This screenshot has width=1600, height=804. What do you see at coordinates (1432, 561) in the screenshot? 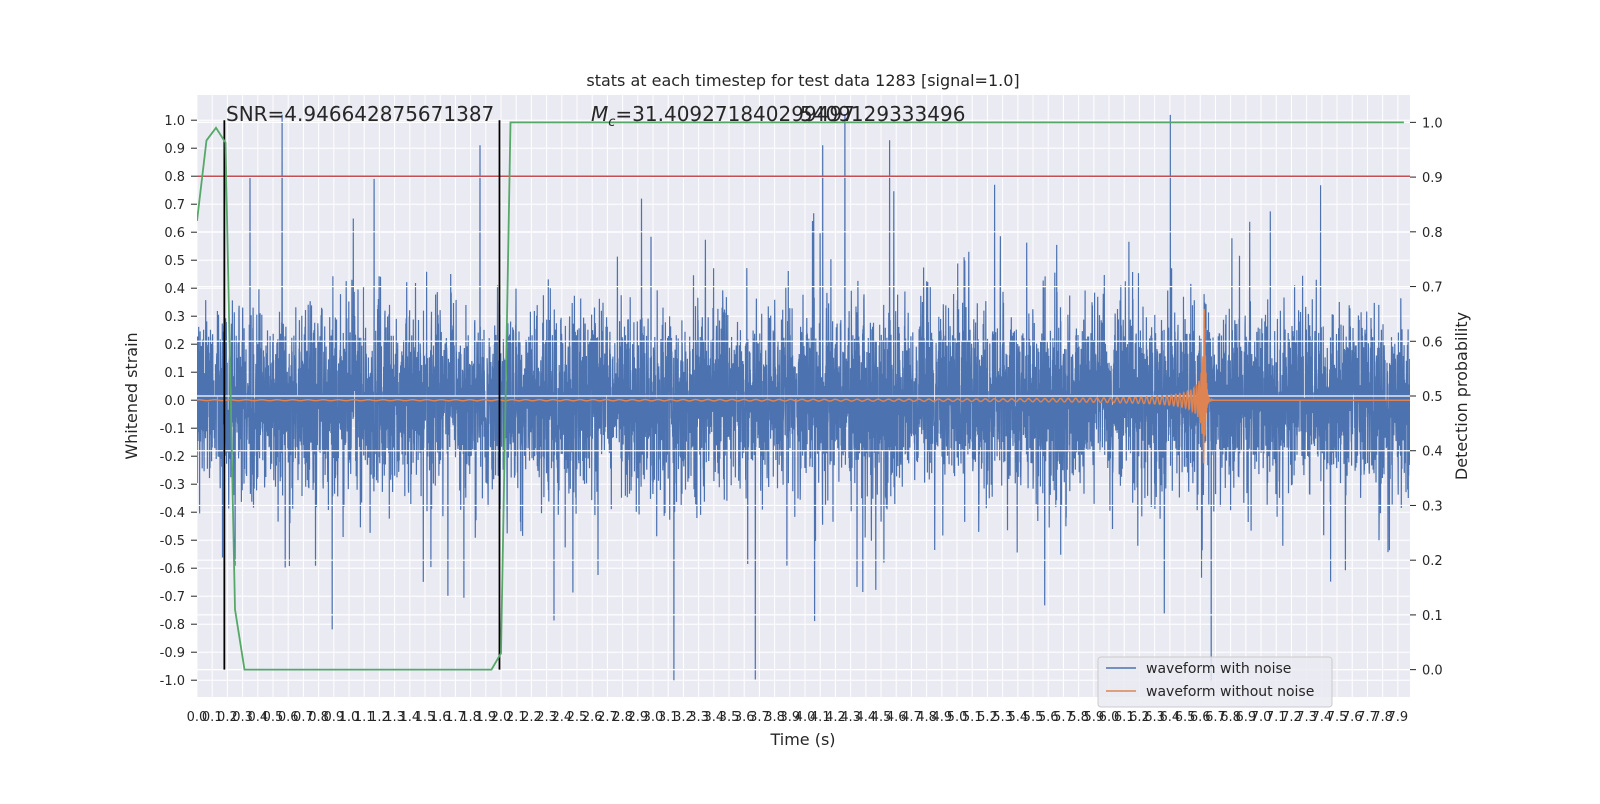
I see `right-y-tick-label: 0.2` at bounding box center [1432, 561].